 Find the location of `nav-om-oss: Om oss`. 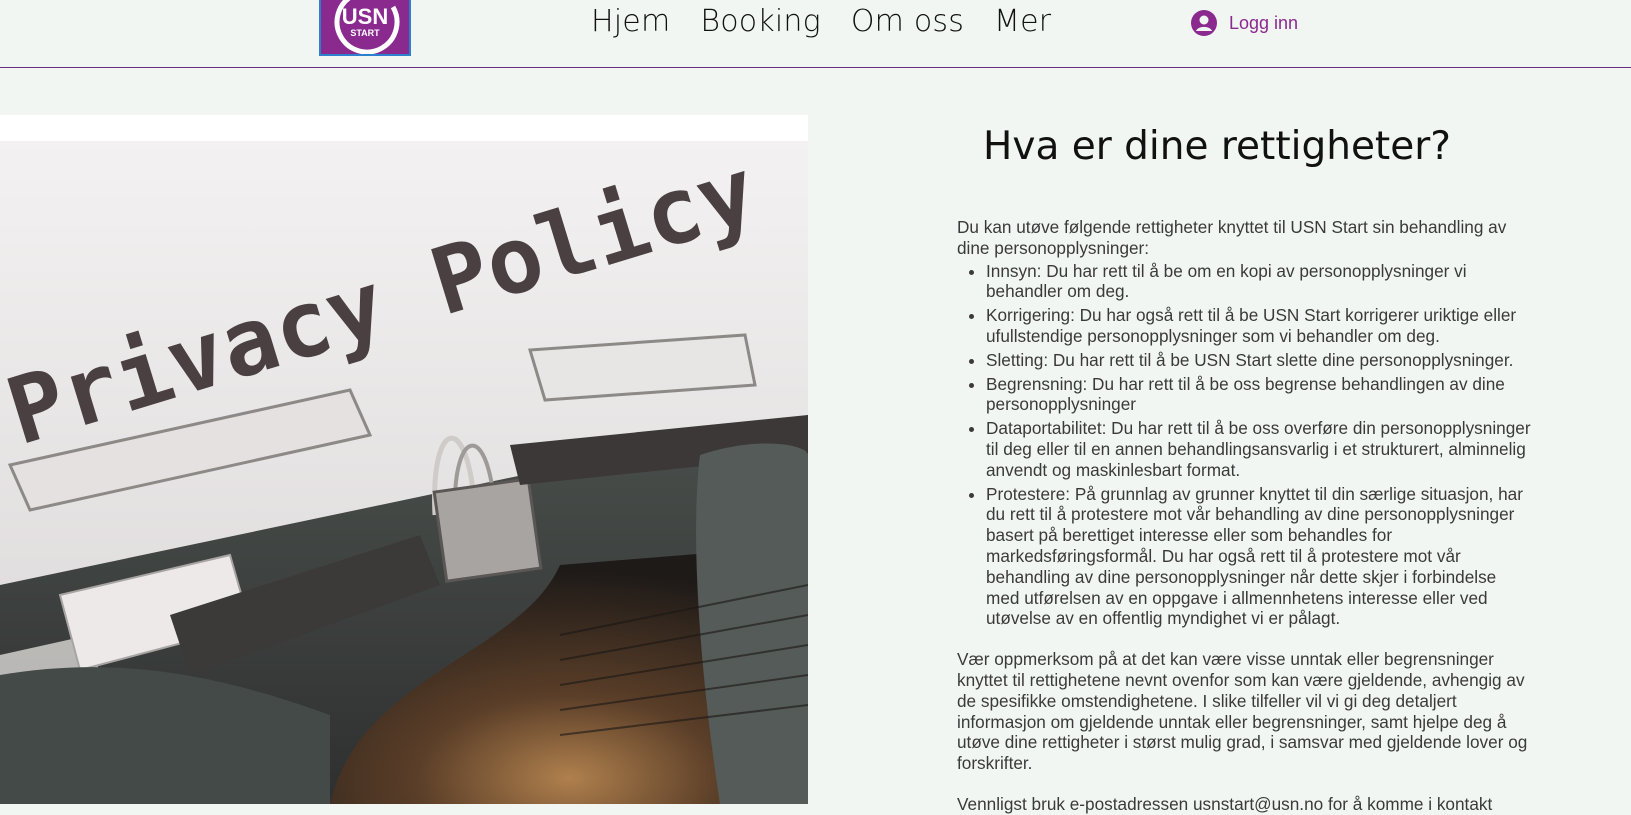

nav-om-oss: Om oss is located at coordinates (907, 22).